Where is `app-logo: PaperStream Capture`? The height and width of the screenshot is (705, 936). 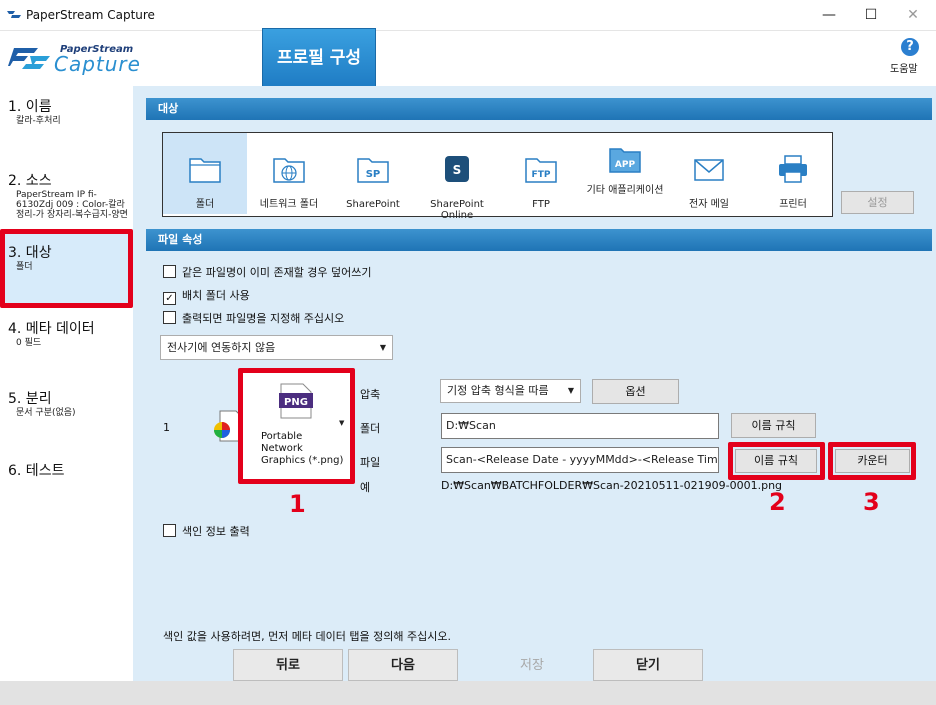
app-logo: PaperStream Capture is located at coordinates (83, 58).